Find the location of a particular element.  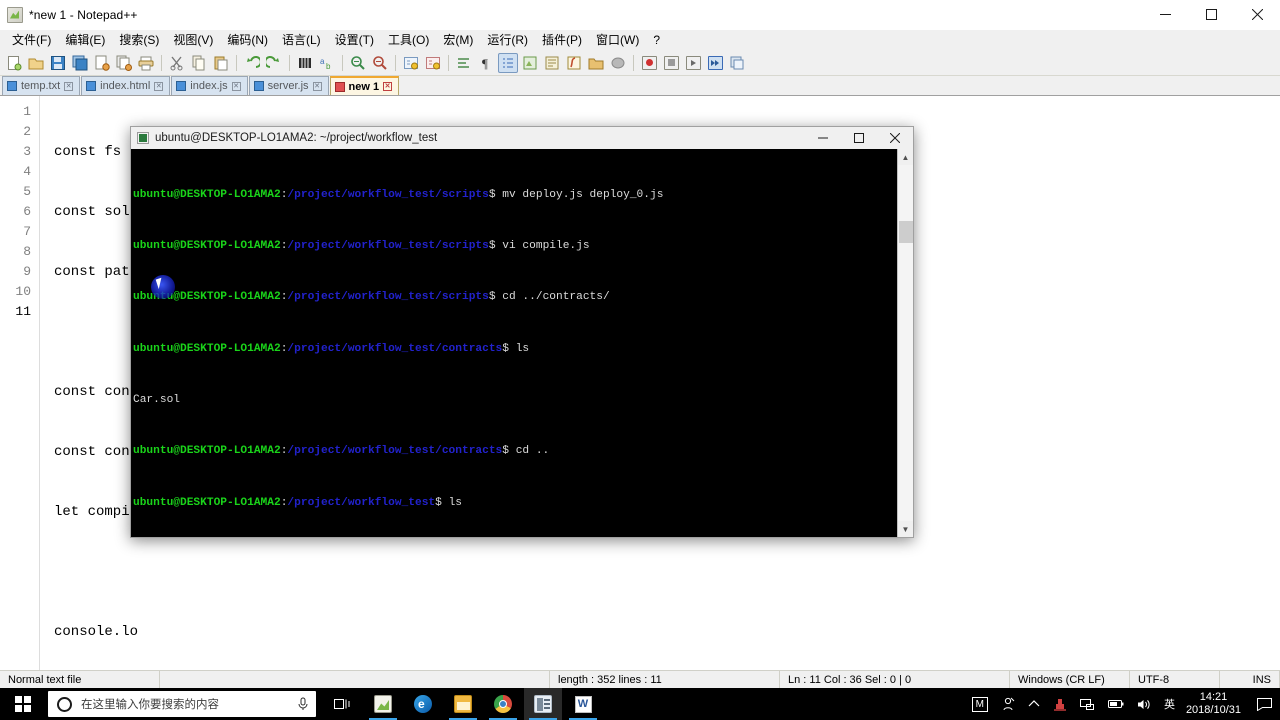

user-language-icon is located at coordinates (530, 63).